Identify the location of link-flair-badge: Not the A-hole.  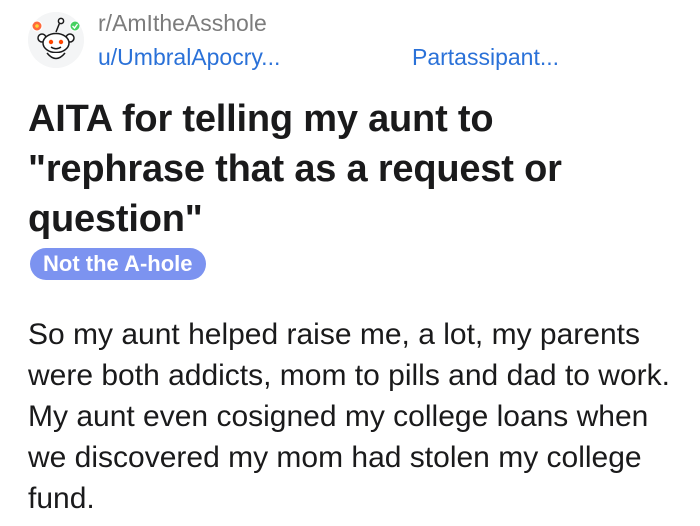
(118, 264).